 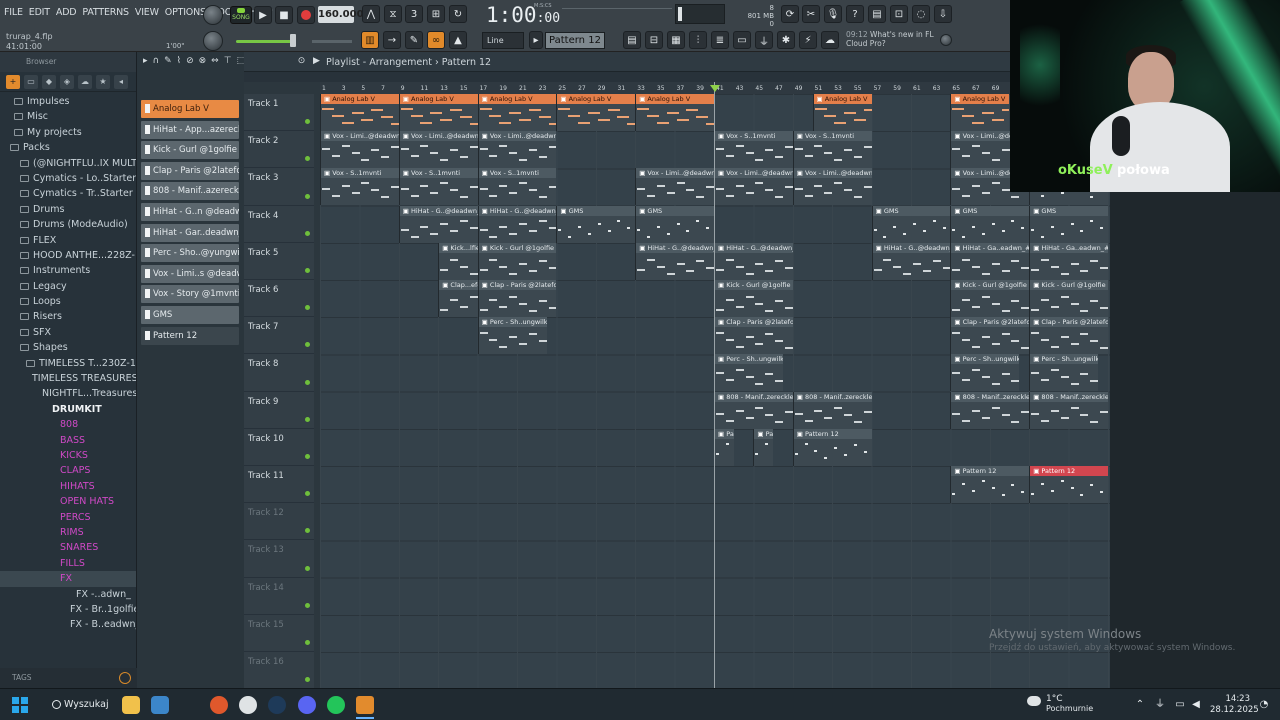 I want to click on browser-item: TIMELESS T...230Z-1-001, so click(x=68, y=363).